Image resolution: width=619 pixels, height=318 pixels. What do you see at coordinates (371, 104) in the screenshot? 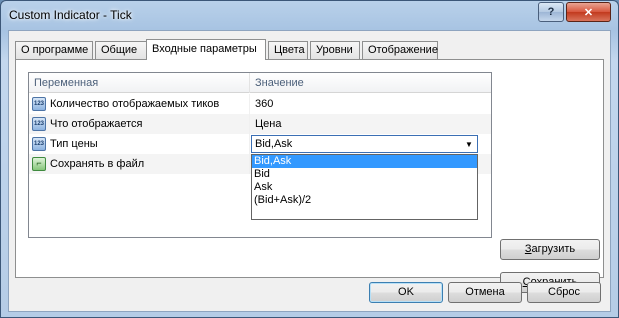
I see `param-value: 360` at bounding box center [371, 104].